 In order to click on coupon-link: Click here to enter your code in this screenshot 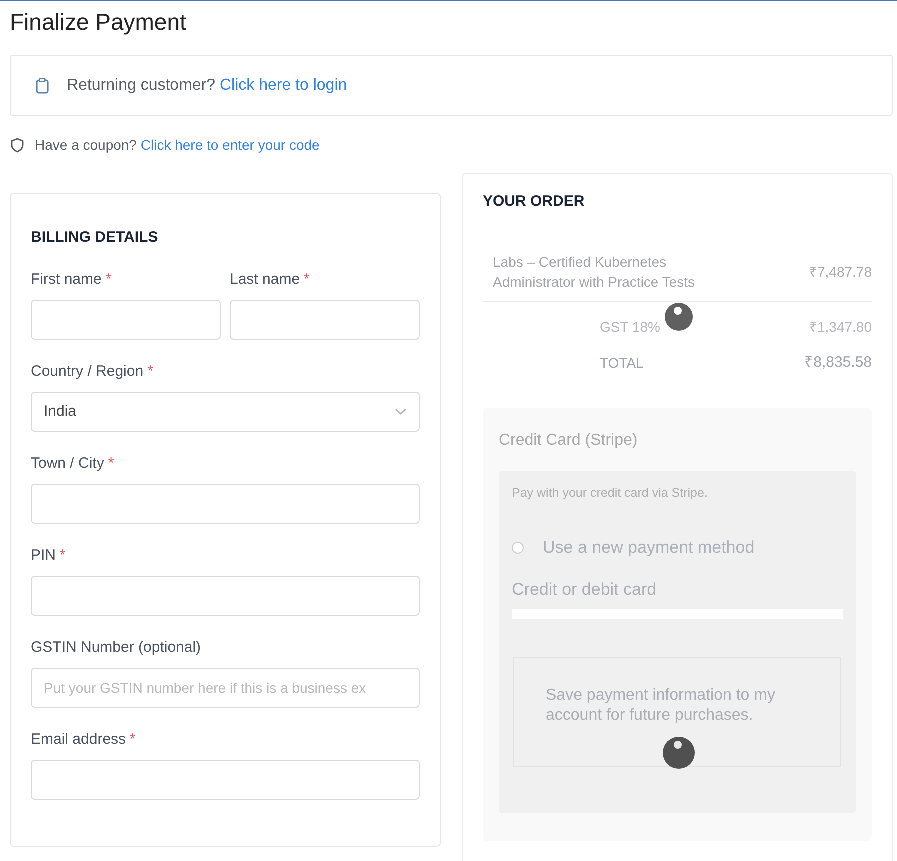, I will do `click(230, 145)`.